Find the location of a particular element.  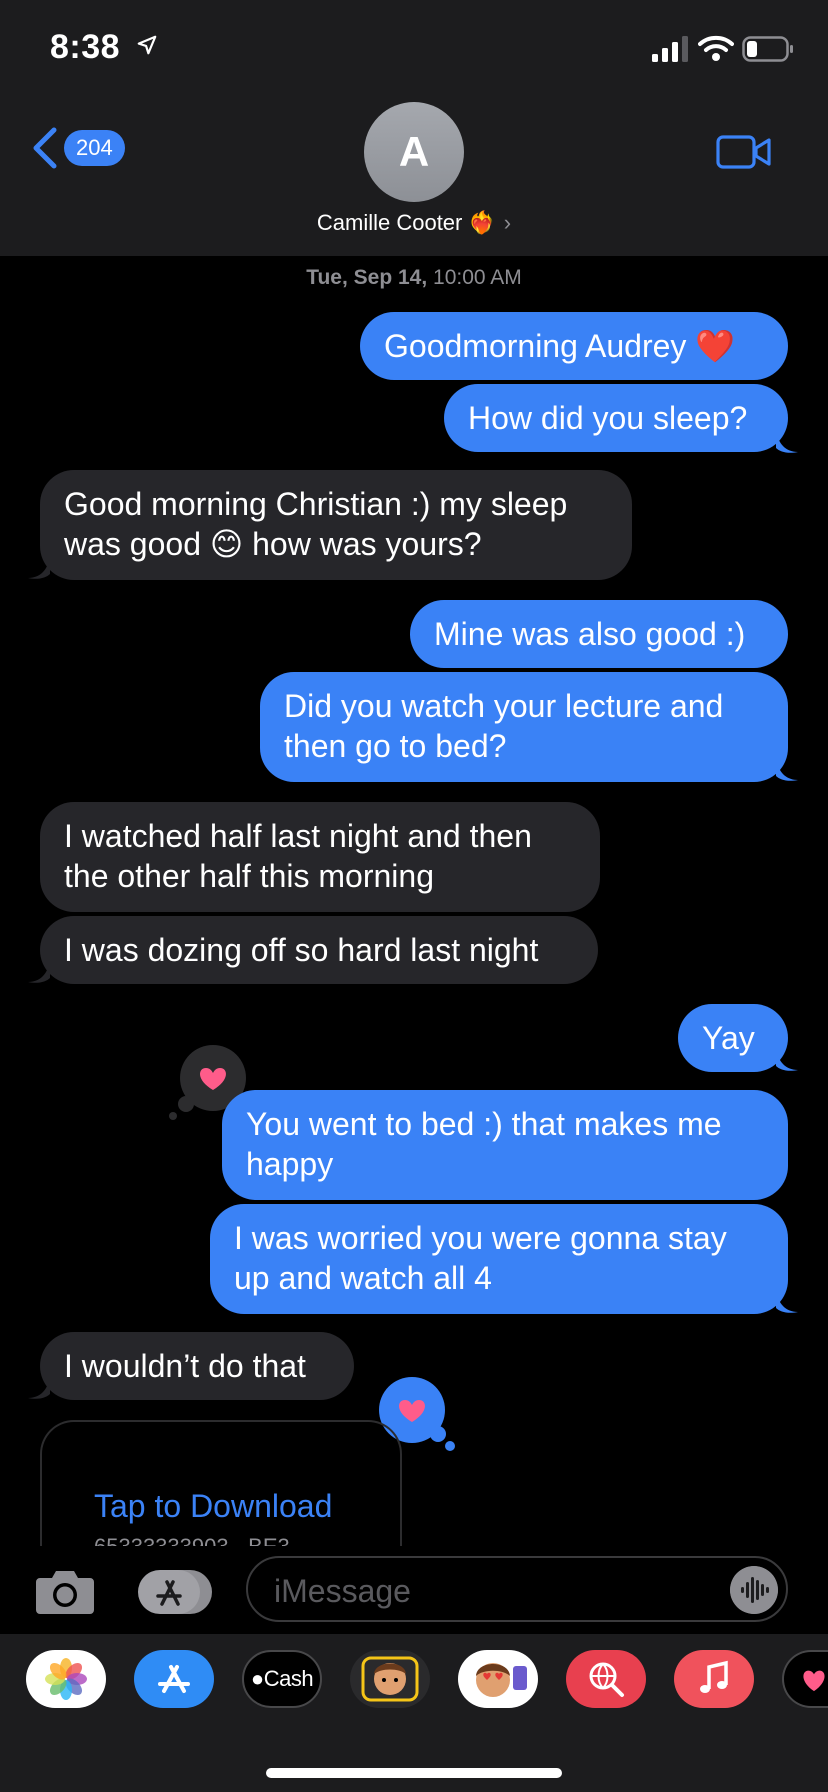

message-bubble-outgoing: Goodmorning Audrey ❤️ is located at coordinates (574, 346).